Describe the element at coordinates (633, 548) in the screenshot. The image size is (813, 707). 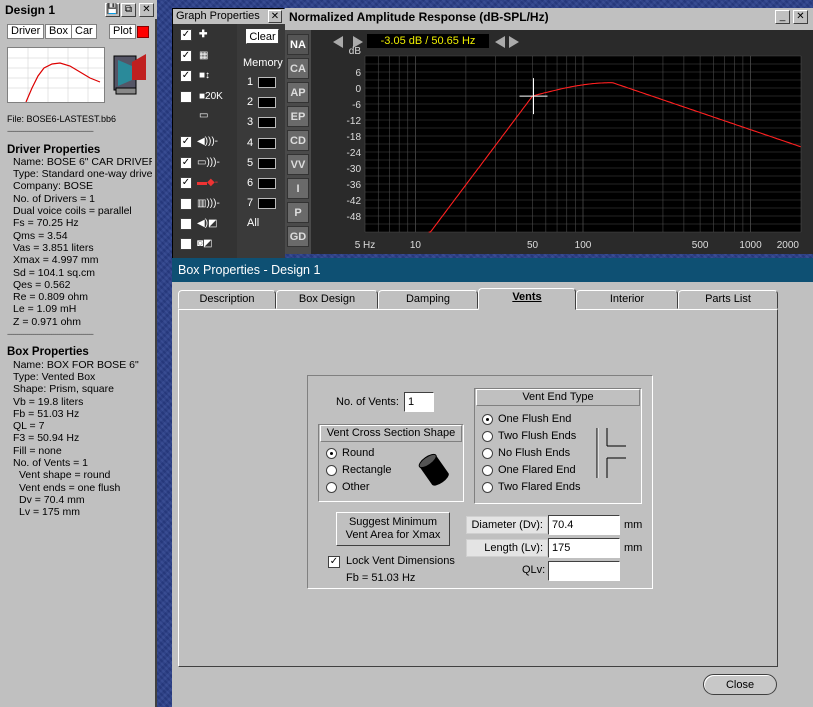
I see `length-unit: mm` at that location.